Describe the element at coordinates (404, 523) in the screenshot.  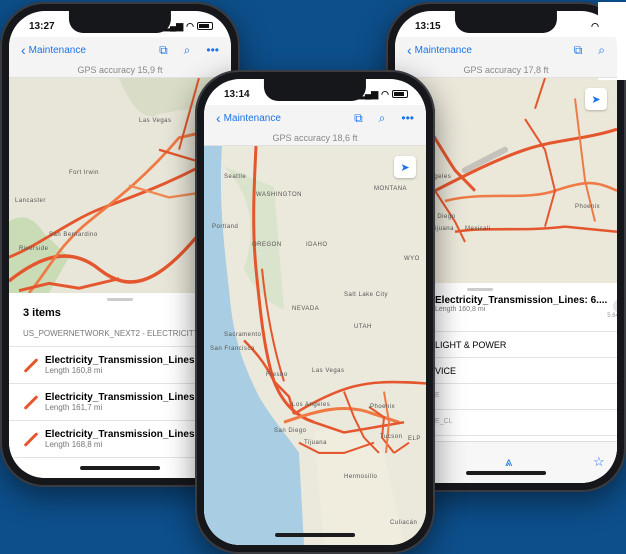
I see `map-label: Culiacán` at that location.